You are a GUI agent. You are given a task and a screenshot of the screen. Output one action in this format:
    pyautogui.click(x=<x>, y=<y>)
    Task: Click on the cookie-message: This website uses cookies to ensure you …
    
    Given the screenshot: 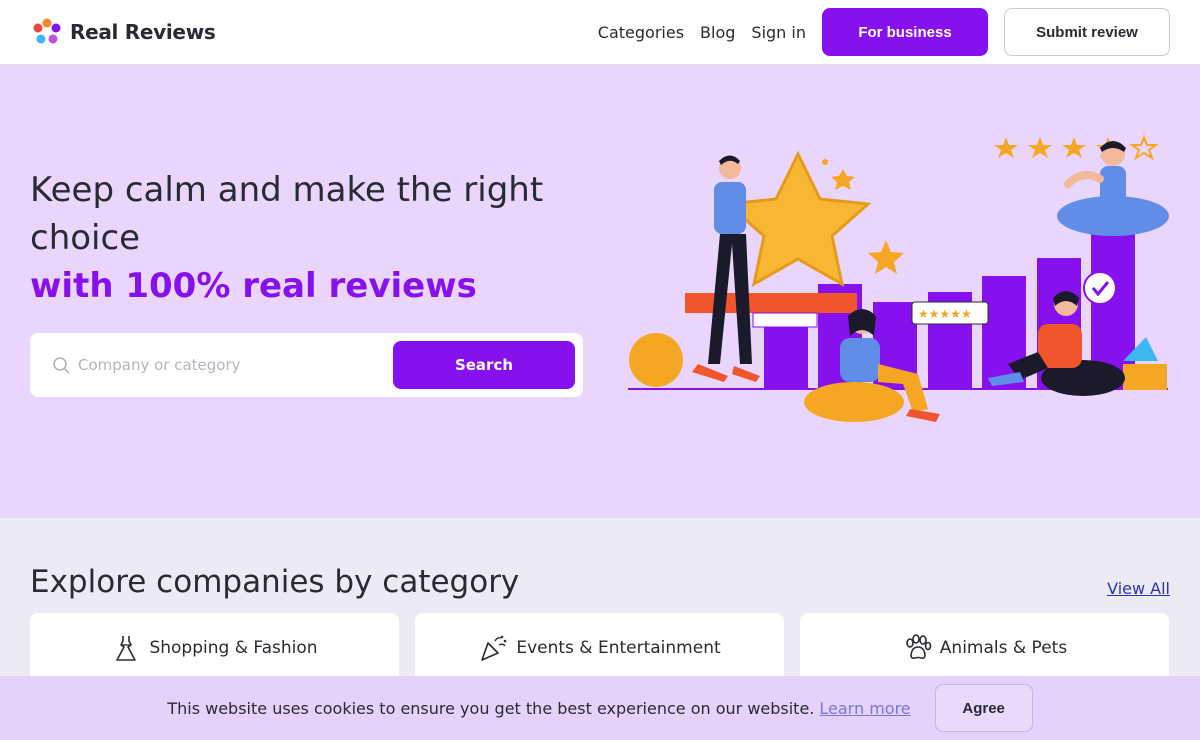 What is the action you would take?
    pyautogui.click(x=491, y=708)
    